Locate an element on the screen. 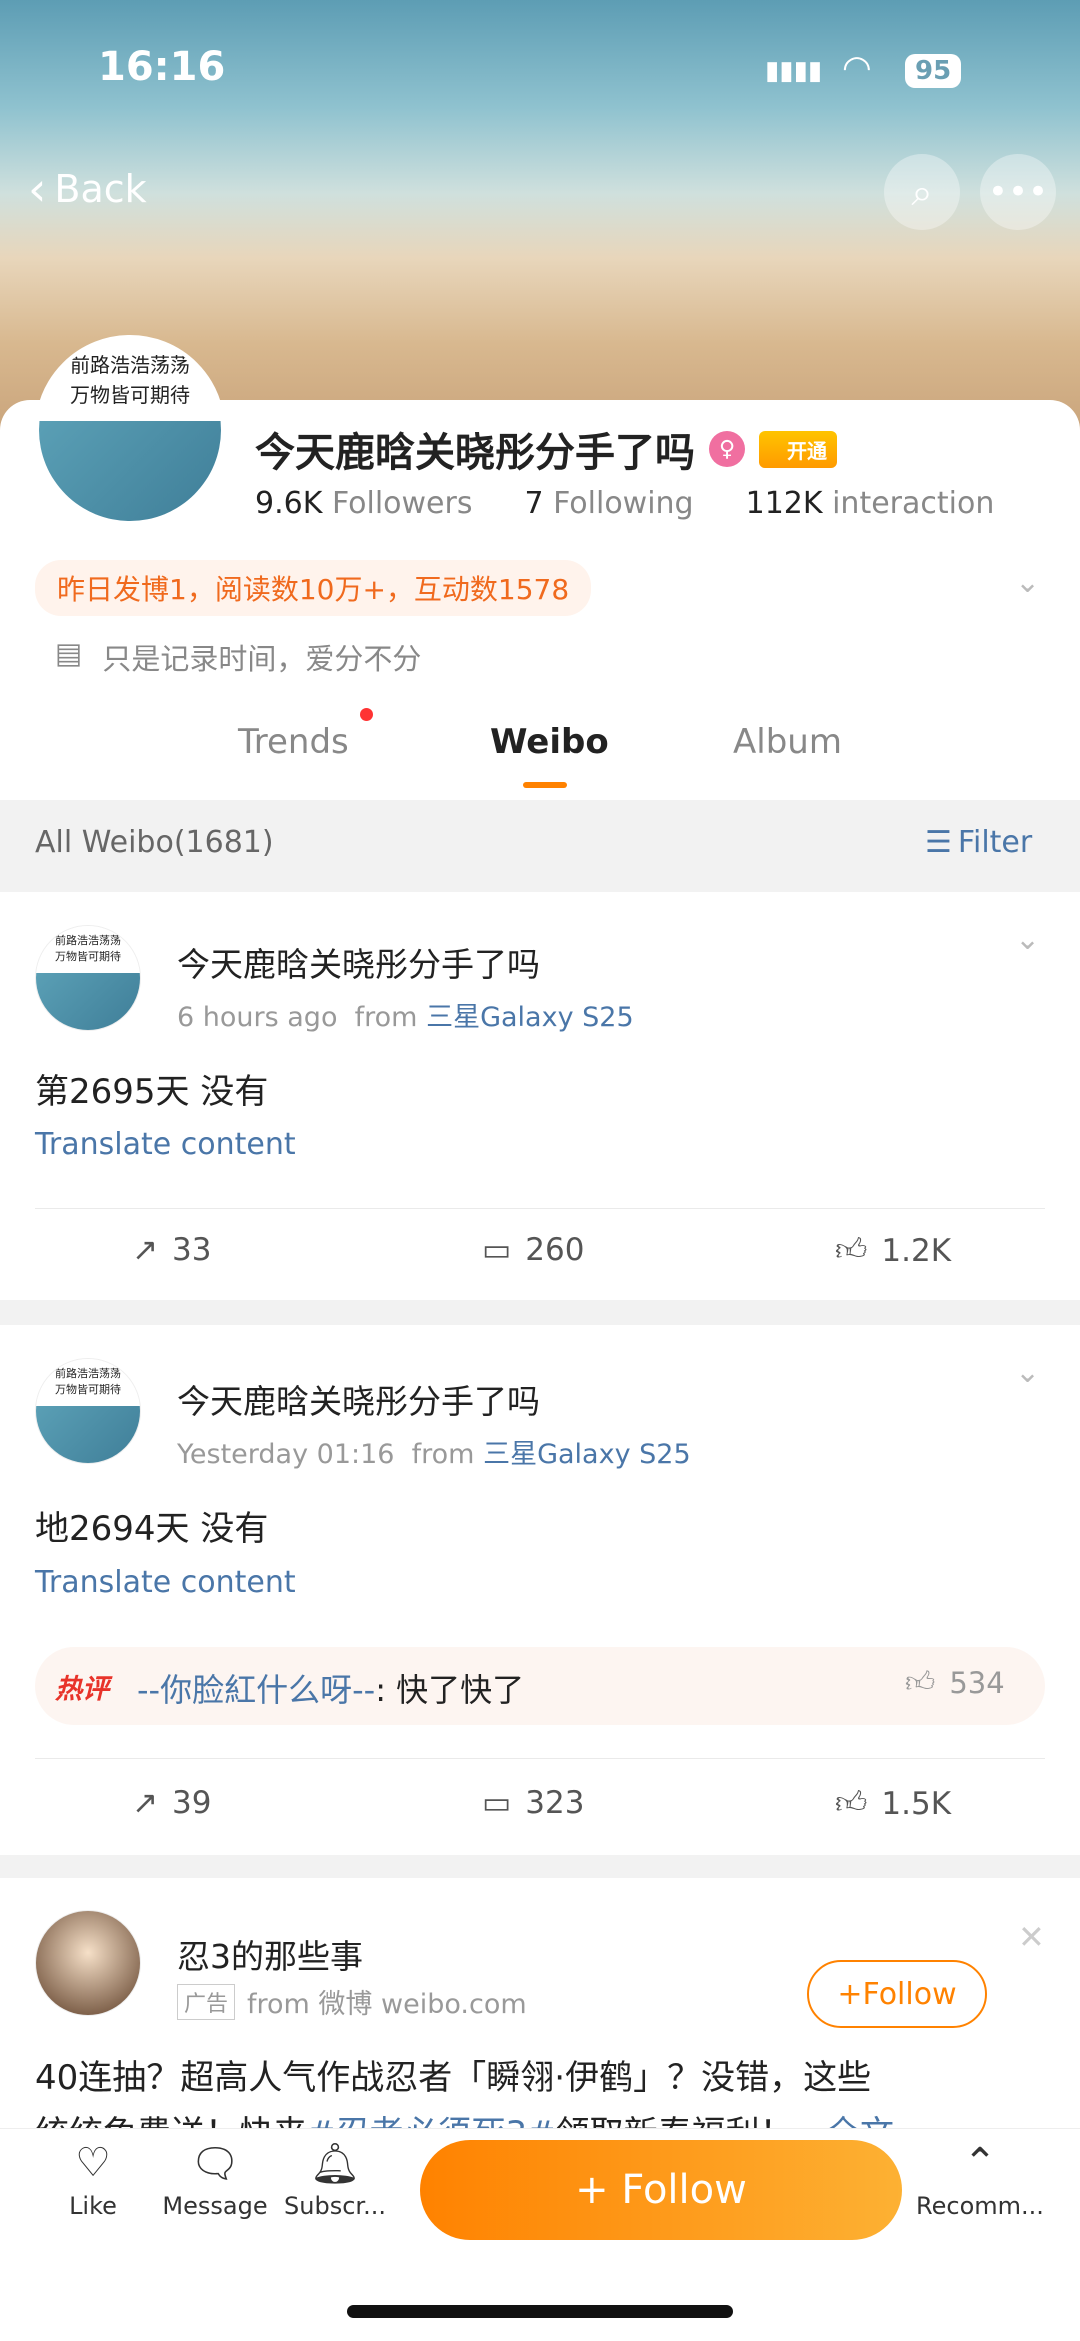  tab-album: Album is located at coordinates (787, 742).